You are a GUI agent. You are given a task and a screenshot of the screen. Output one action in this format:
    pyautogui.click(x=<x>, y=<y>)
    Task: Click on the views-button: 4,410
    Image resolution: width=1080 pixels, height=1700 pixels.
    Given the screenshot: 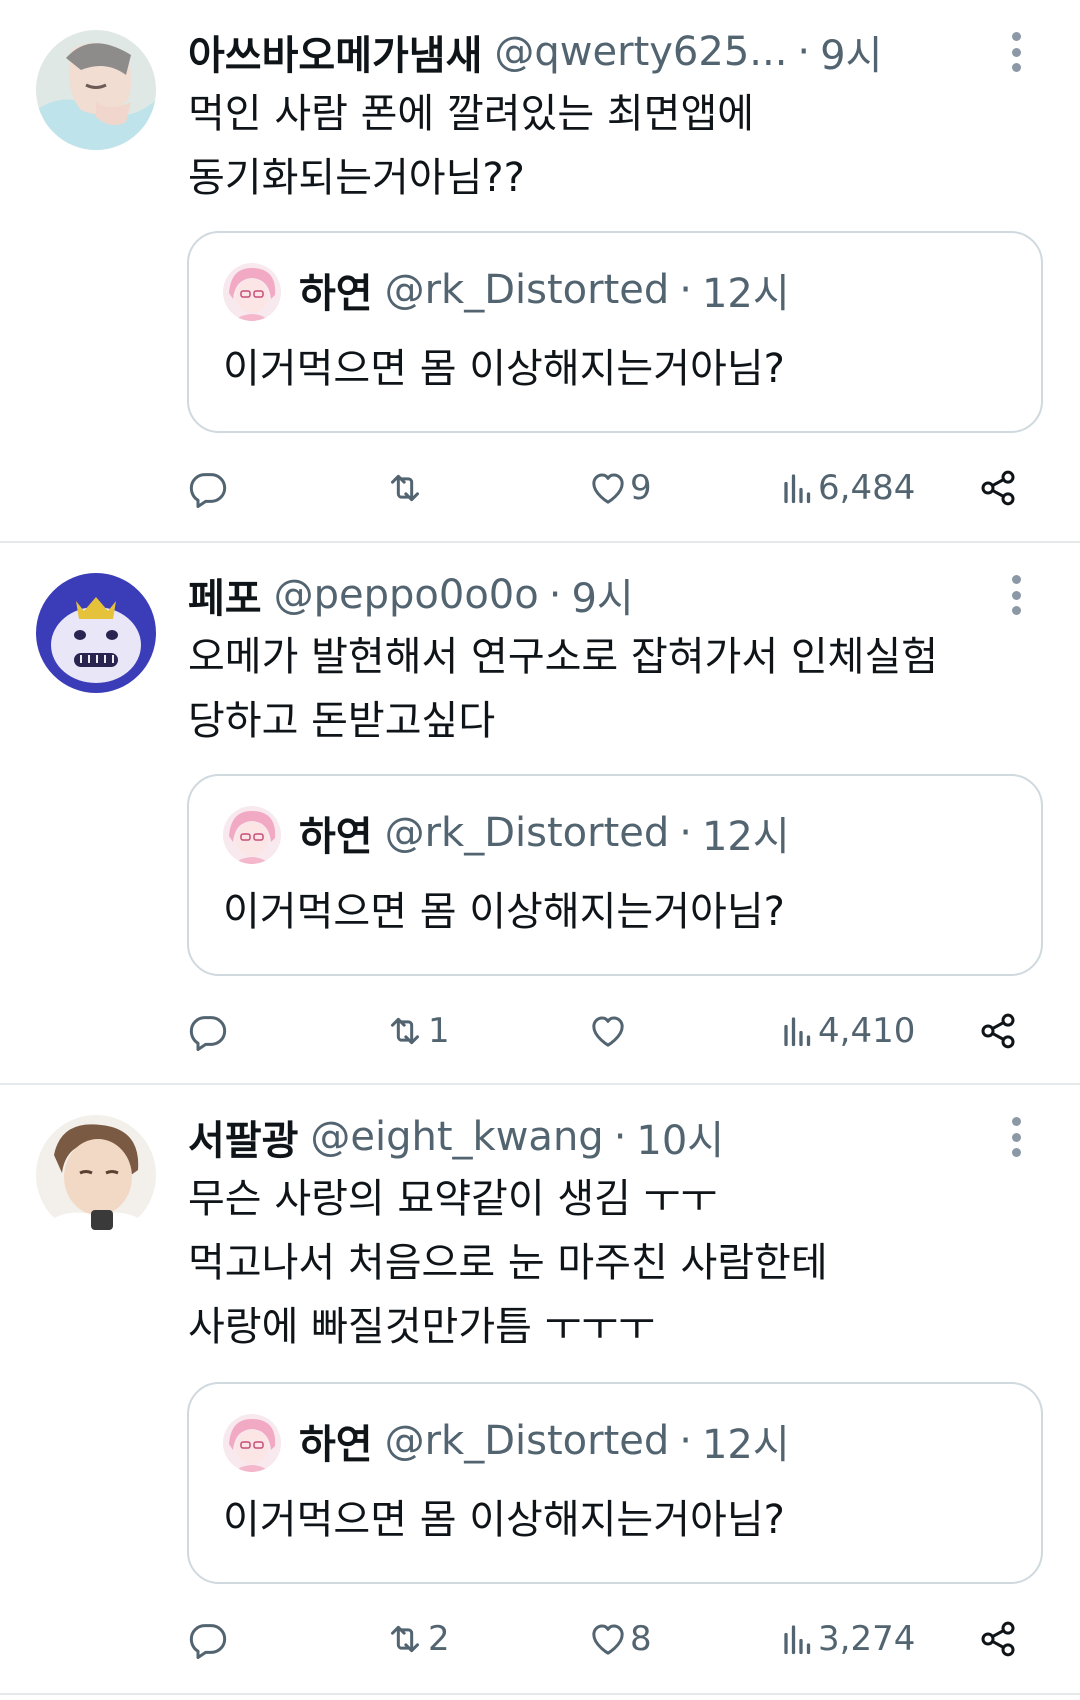 What is the action you would take?
    pyautogui.click(x=847, y=1031)
    